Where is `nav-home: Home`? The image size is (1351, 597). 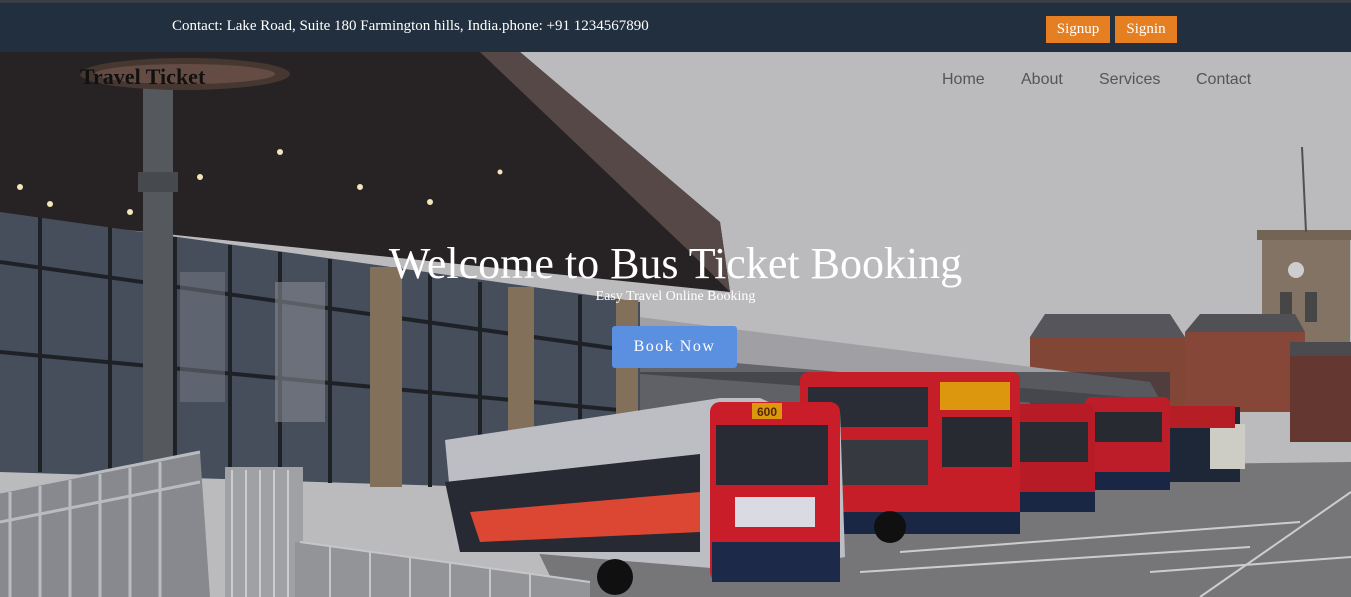 nav-home: Home is located at coordinates (963, 80).